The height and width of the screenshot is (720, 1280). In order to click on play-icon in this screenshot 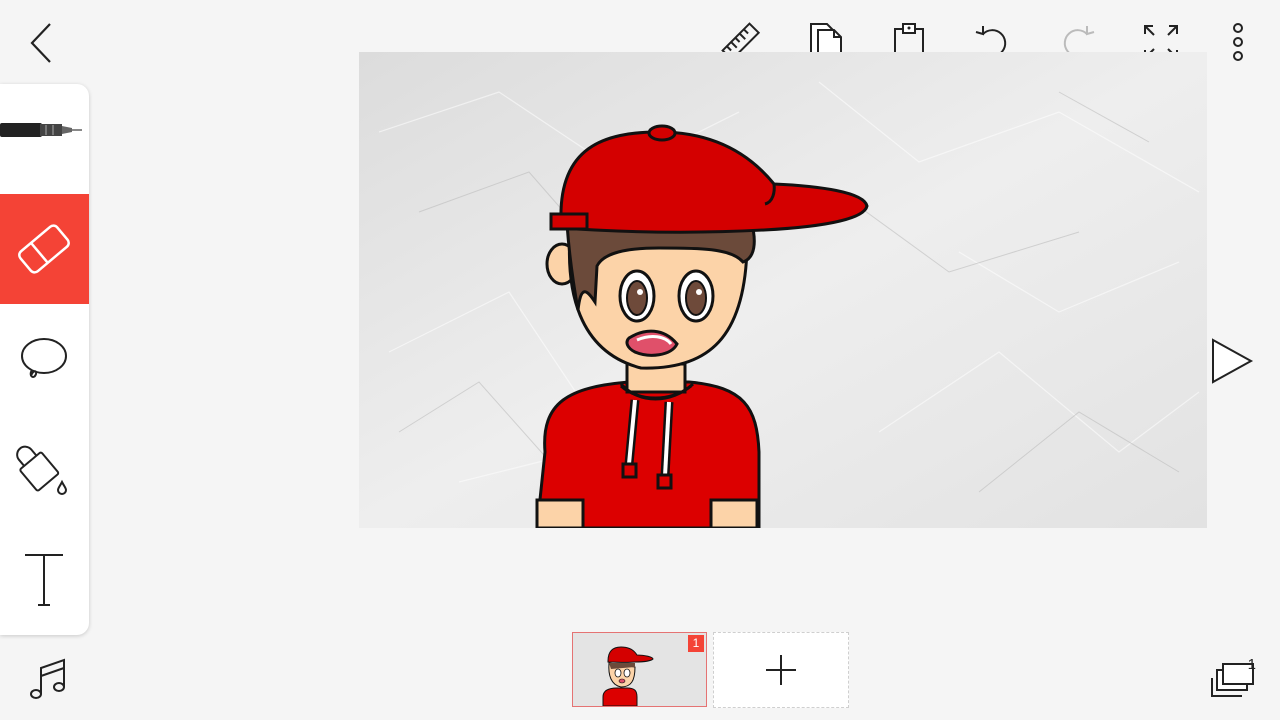, I will do `click(1233, 361)`.